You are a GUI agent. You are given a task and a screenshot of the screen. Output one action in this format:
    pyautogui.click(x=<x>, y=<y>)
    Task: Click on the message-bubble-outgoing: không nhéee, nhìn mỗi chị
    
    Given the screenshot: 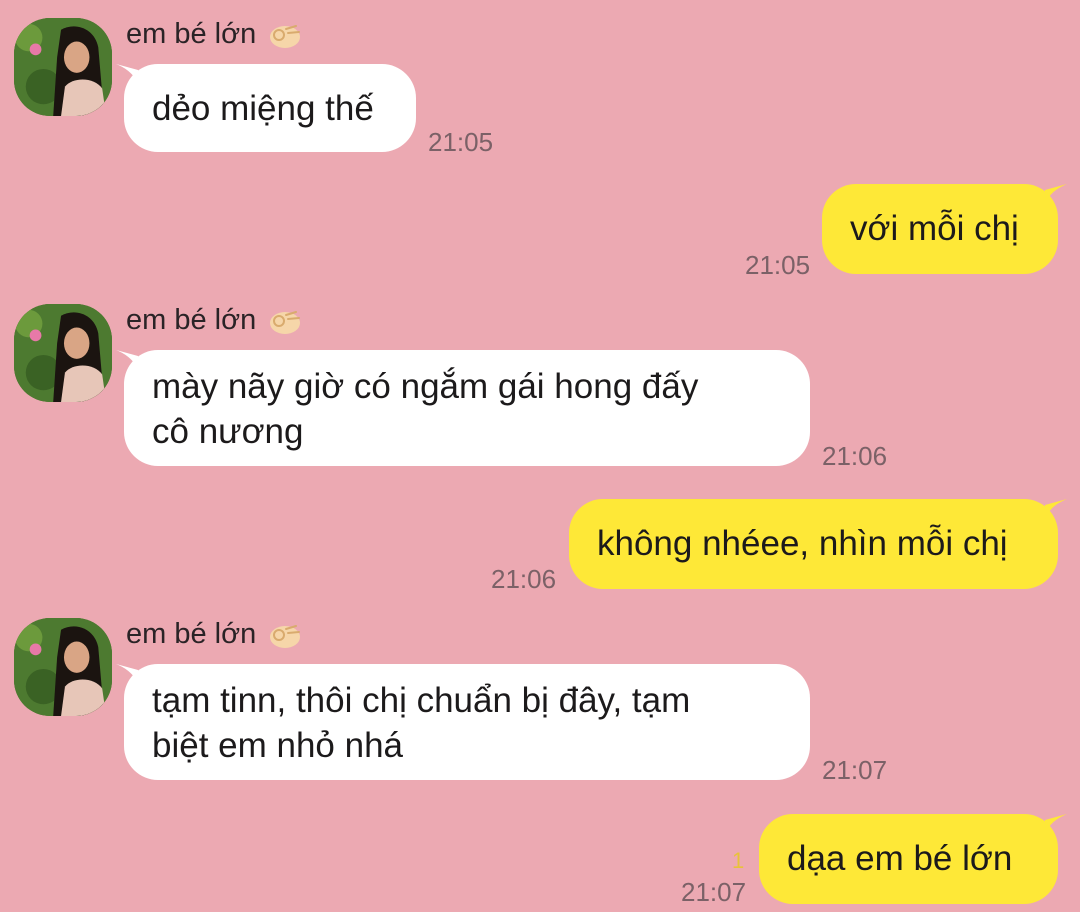 What is the action you would take?
    pyautogui.click(x=813, y=544)
    